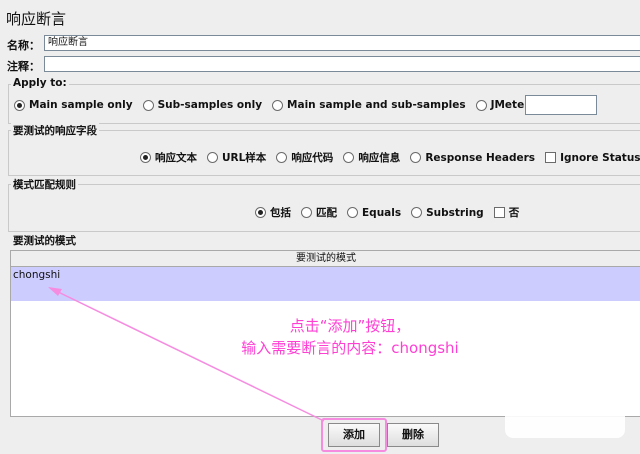 This screenshot has height=454, width=640. I want to click on add-button: 添加, so click(354, 435).